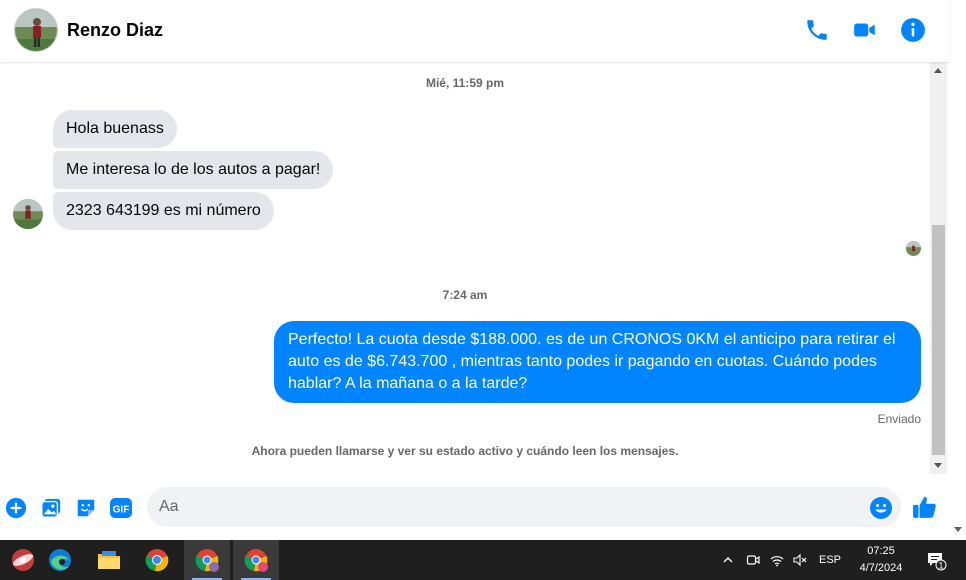  What do you see at coordinates (51, 508) in the screenshot?
I see `image-icon` at bounding box center [51, 508].